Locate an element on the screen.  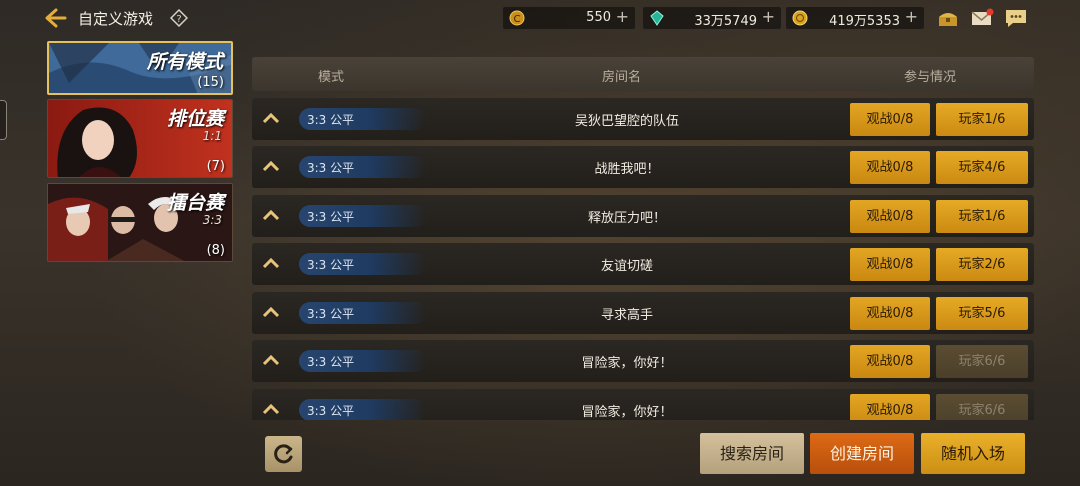
table-row: 3:3 公平 寻求高手 观战0/8 玩家5/6 is located at coordinates (643, 313).